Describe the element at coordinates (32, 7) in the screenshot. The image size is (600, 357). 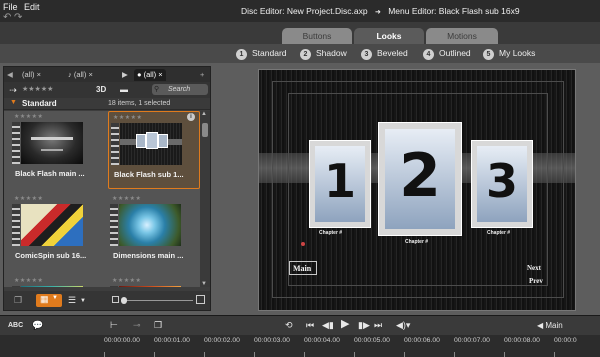
I see `menu-edit: Edit` at that location.